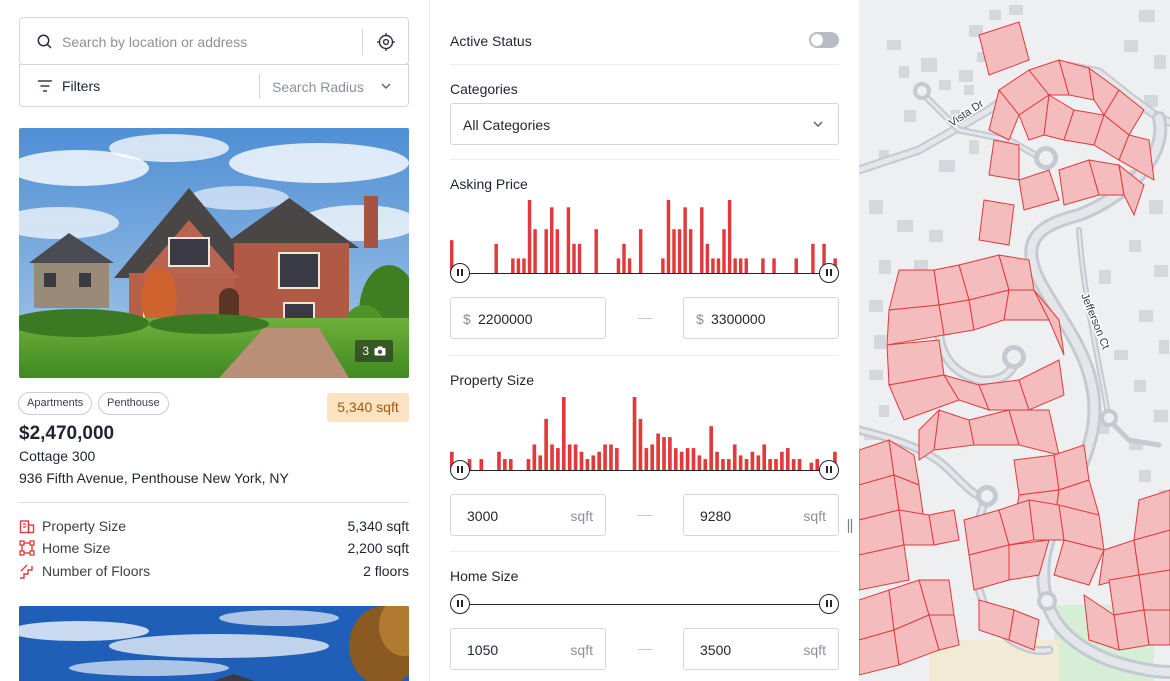 This screenshot has width=1170, height=681. I want to click on property-size-label: Property Size, so click(492, 380).